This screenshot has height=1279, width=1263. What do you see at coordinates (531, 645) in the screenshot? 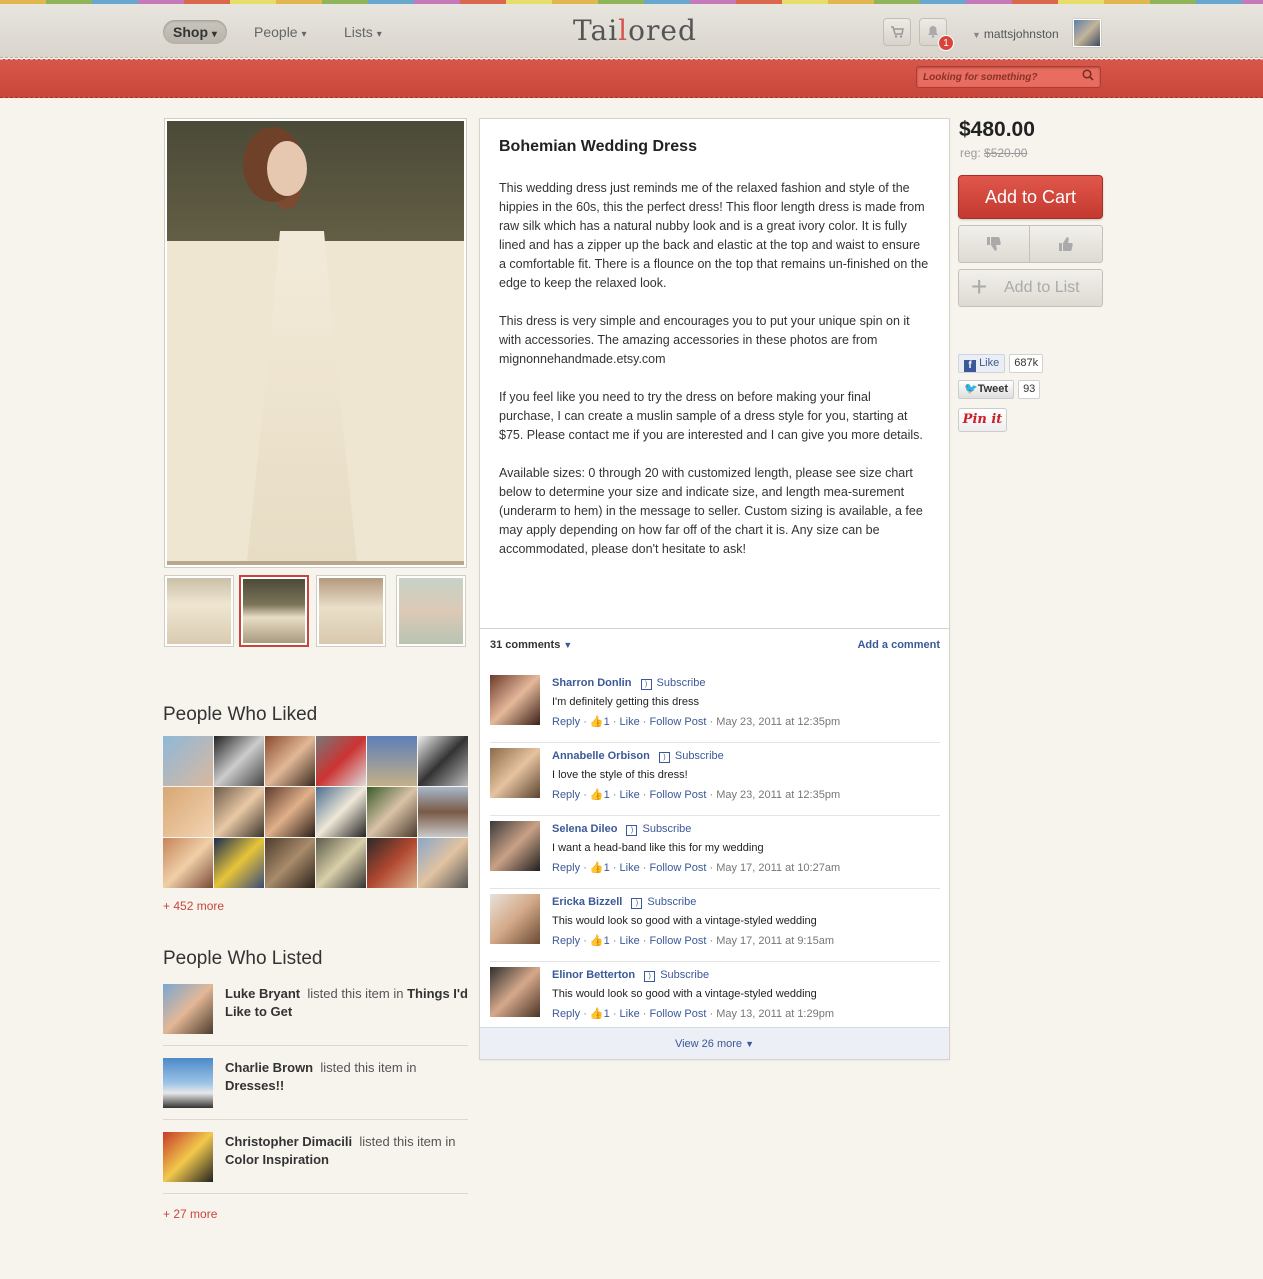
I see `comment-count-toggle: 31 comments ▼` at bounding box center [531, 645].